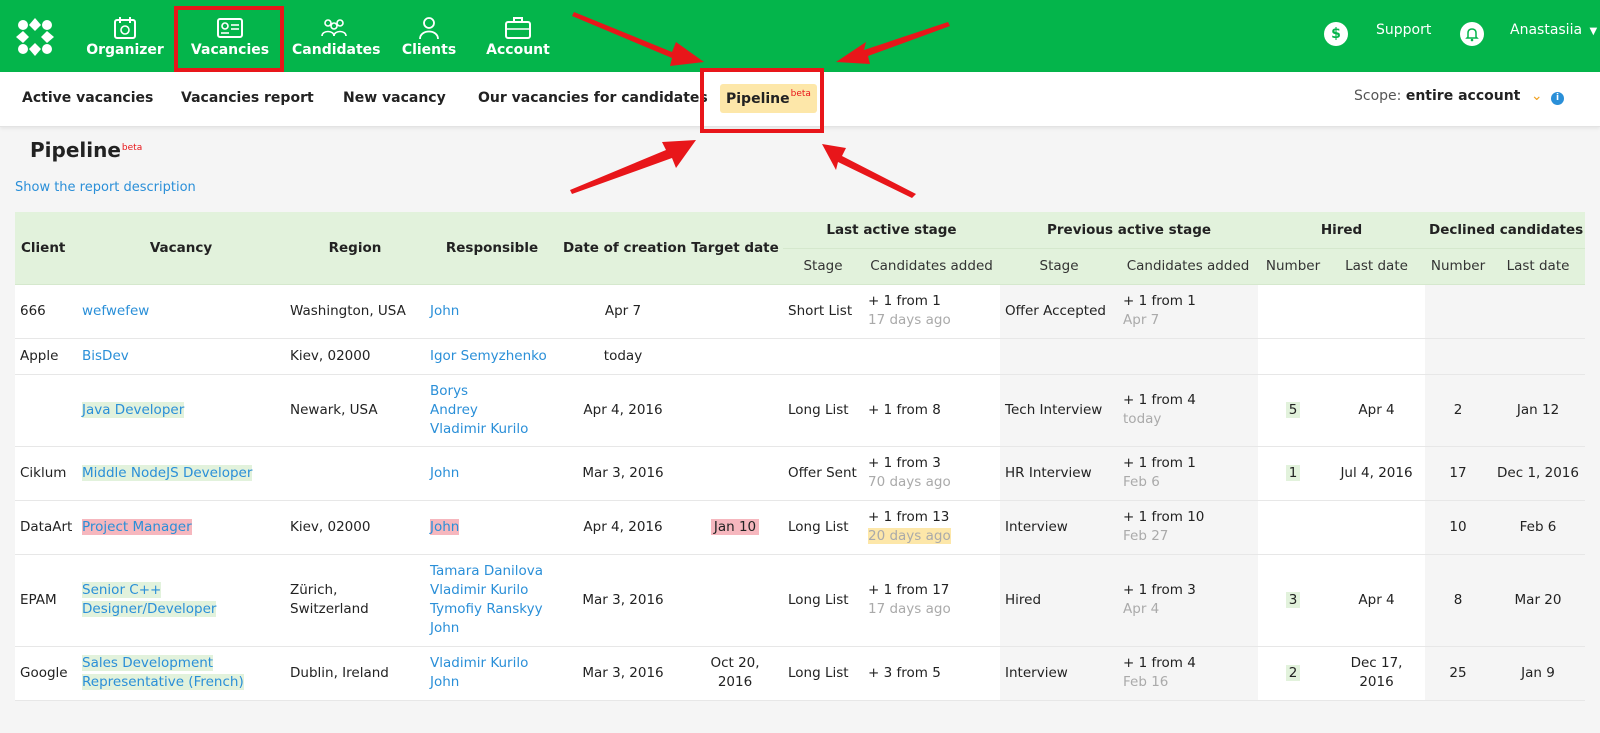  Describe the element at coordinates (492, 571) in the screenshot. I see `responsible-link: Tamara Danilova` at that location.